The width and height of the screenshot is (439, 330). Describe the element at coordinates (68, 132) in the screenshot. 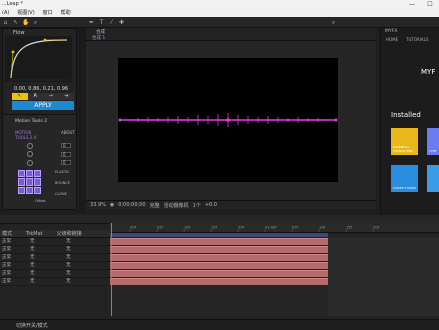

I see `about-button: ABOUT` at that location.